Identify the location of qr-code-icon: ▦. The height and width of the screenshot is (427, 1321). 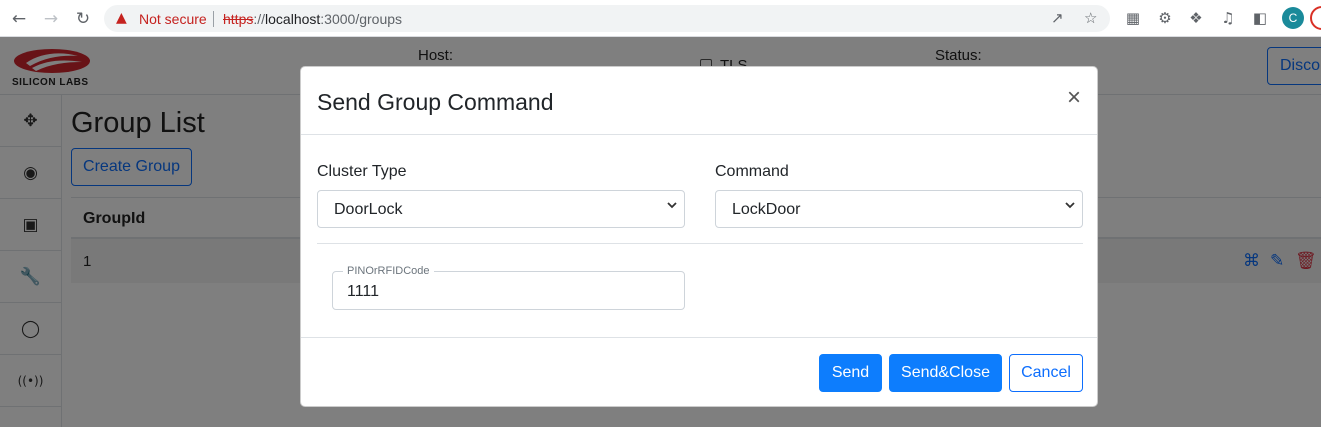
(1133, 18).